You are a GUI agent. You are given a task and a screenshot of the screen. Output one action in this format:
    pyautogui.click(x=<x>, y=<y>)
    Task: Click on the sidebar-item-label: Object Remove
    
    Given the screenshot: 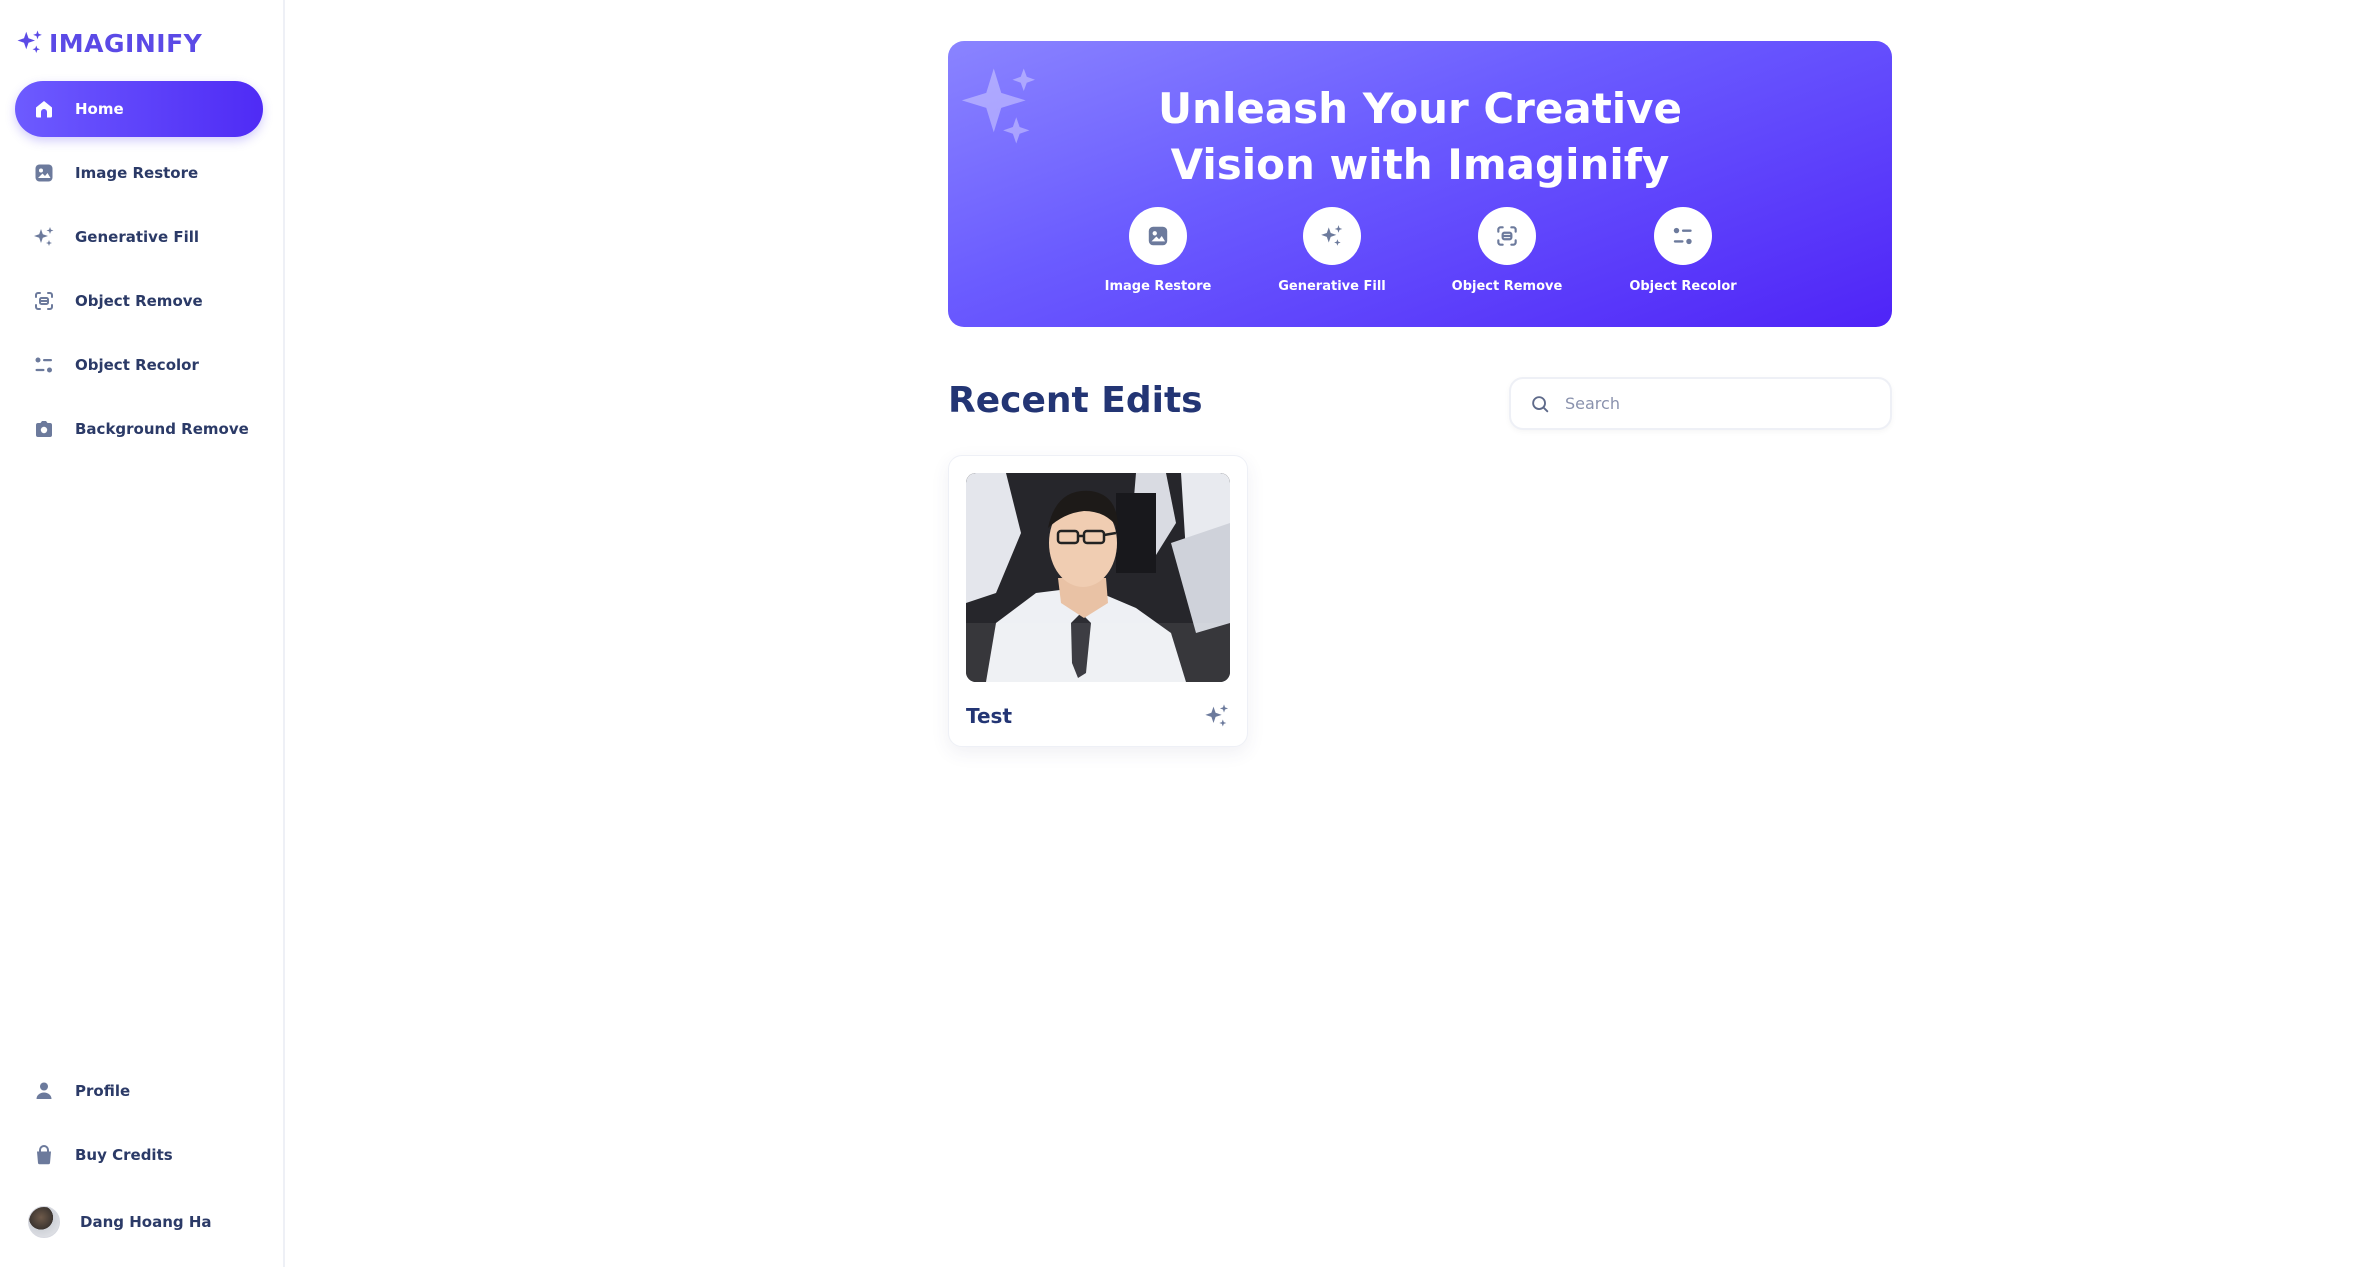 What is the action you would take?
    pyautogui.click(x=139, y=301)
    